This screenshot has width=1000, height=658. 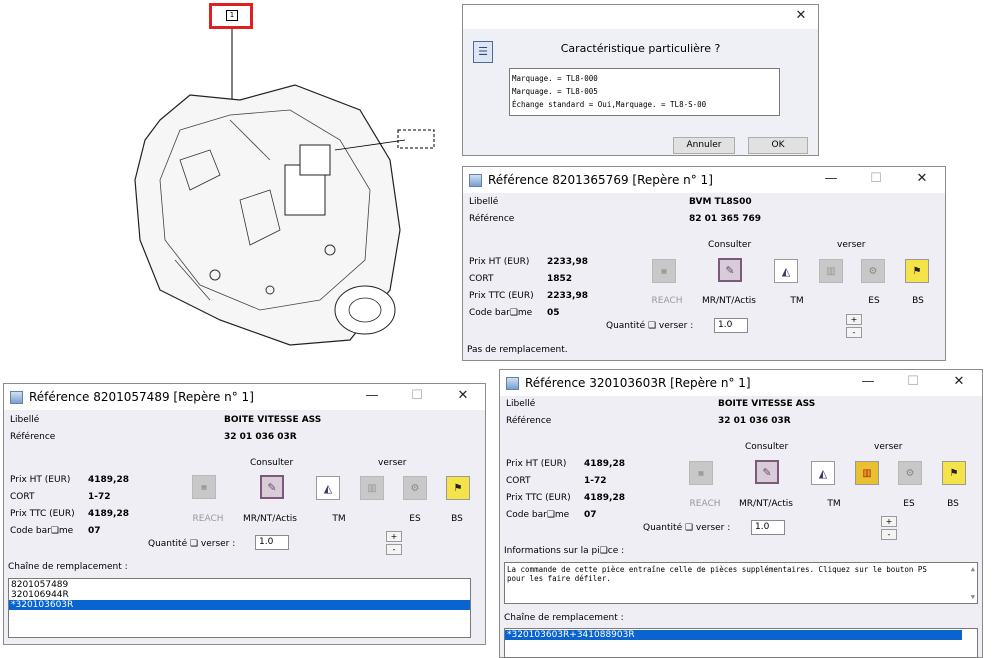 What do you see at coordinates (192, 544) in the screenshot?
I see `quantite-label: Quantité ❑ verser :` at bounding box center [192, 544].